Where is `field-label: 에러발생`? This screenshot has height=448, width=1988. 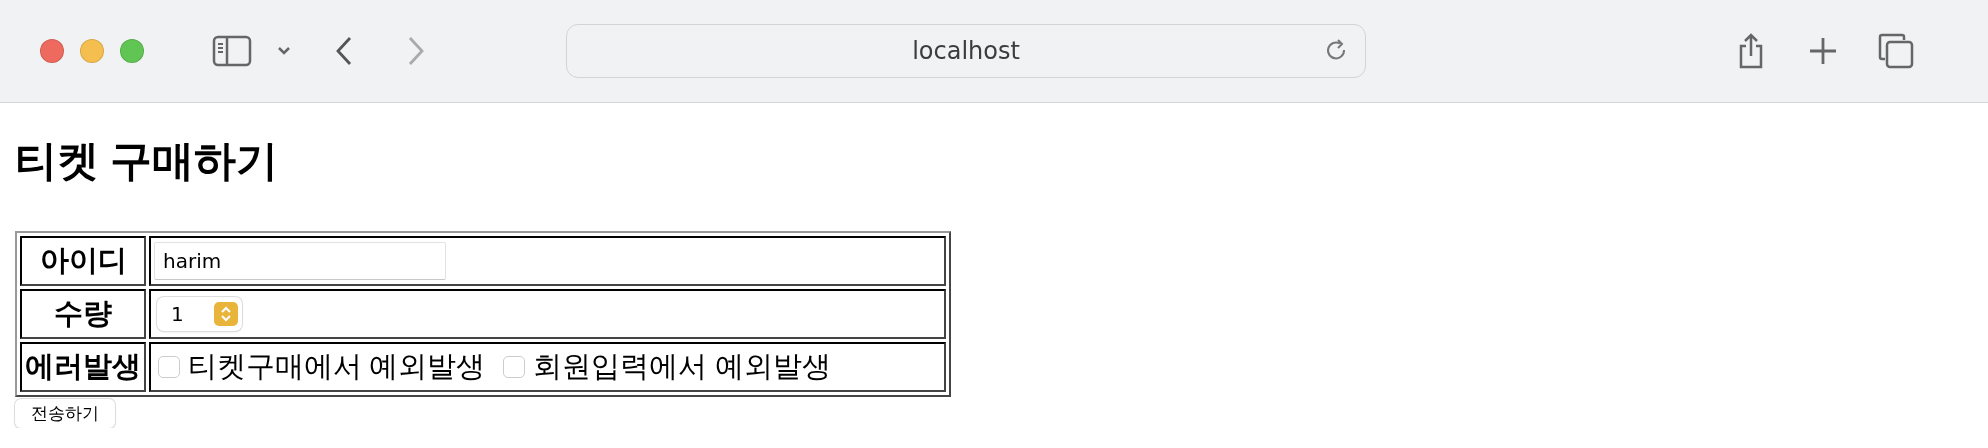 field-label: 에러발생 is located at coordinates (83, 367).